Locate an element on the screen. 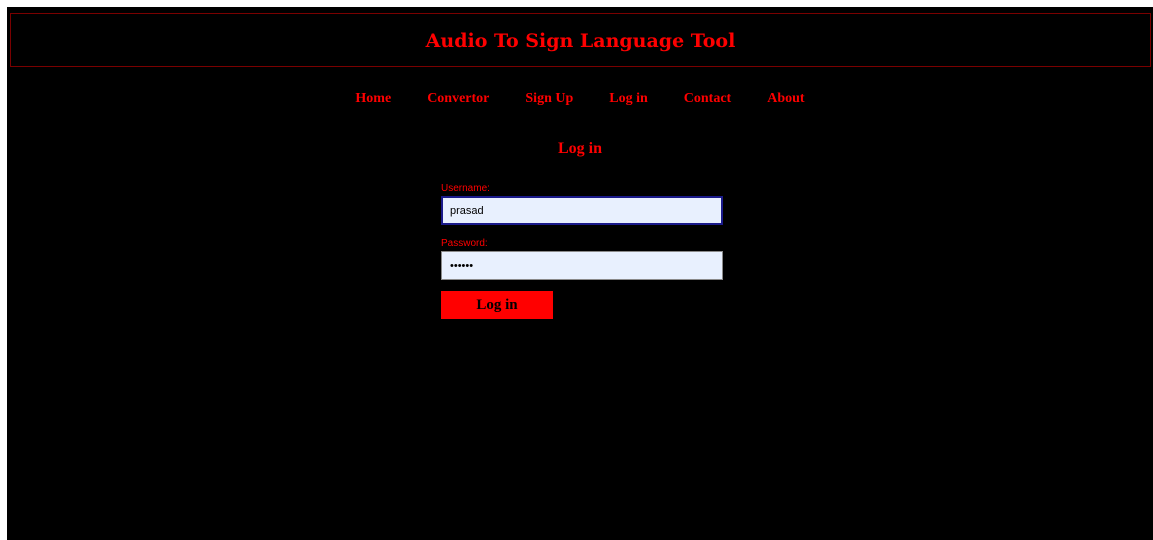 The height and width of the screenshot is (540, 1153). site-header: Audio To Sign Language Tool is located at coordinates (580, 40).